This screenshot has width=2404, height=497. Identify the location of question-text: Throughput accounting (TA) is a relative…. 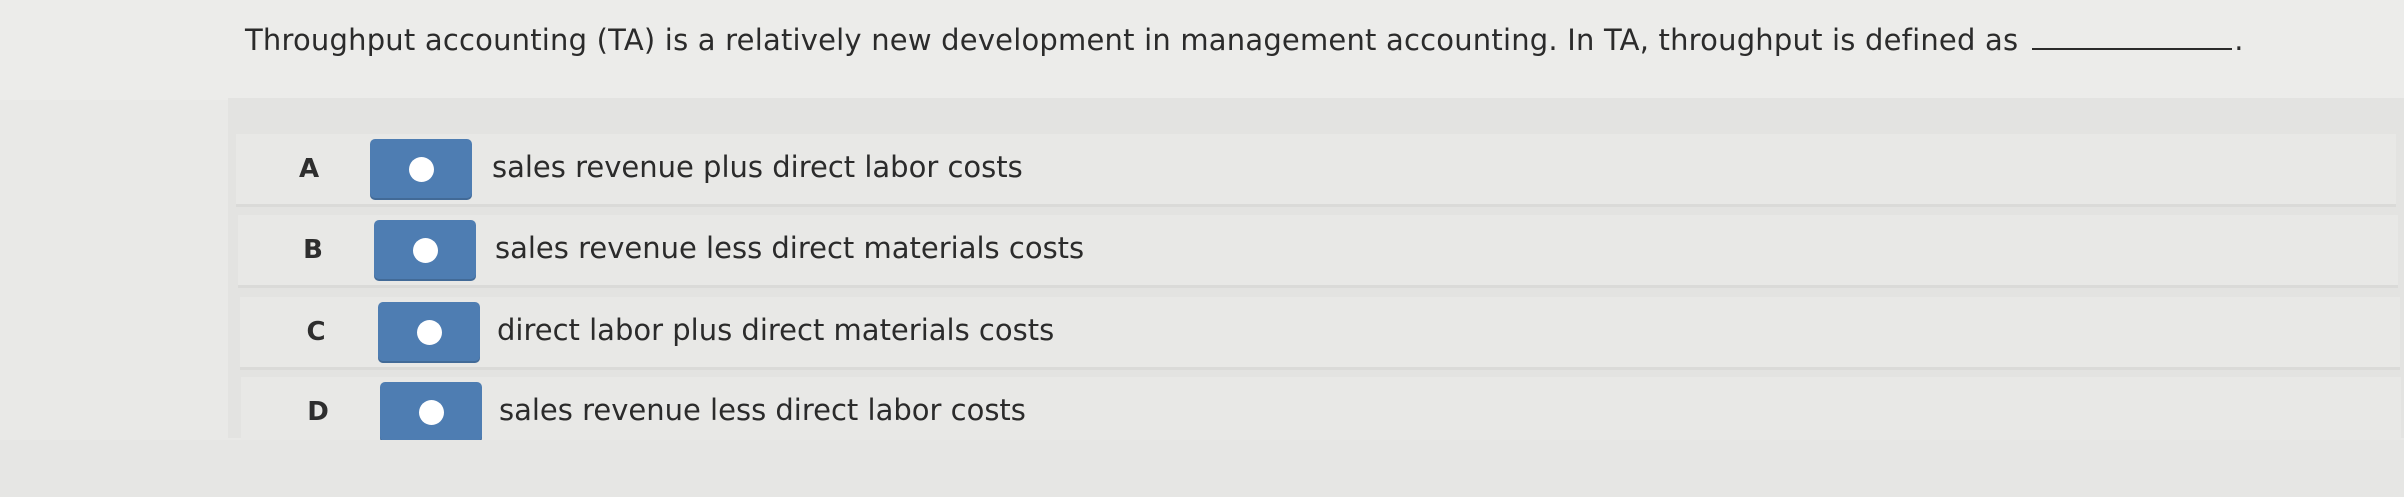
(1132, 40).